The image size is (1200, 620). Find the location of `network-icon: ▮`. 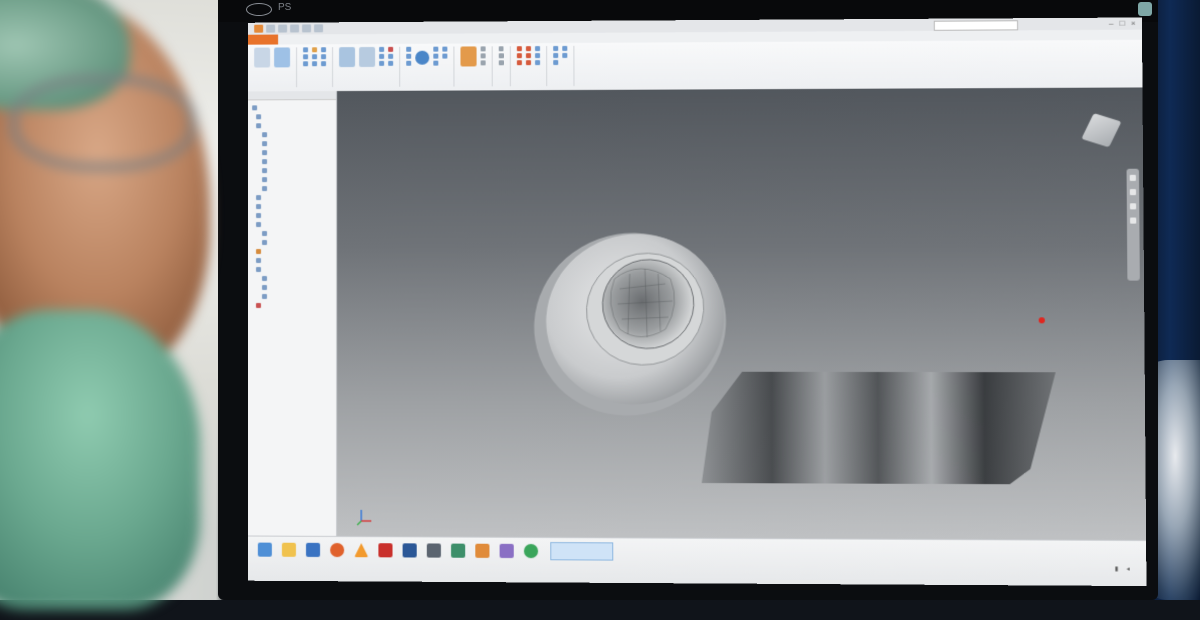

network-icon: ▮ is located at coordinates (1116, 568).